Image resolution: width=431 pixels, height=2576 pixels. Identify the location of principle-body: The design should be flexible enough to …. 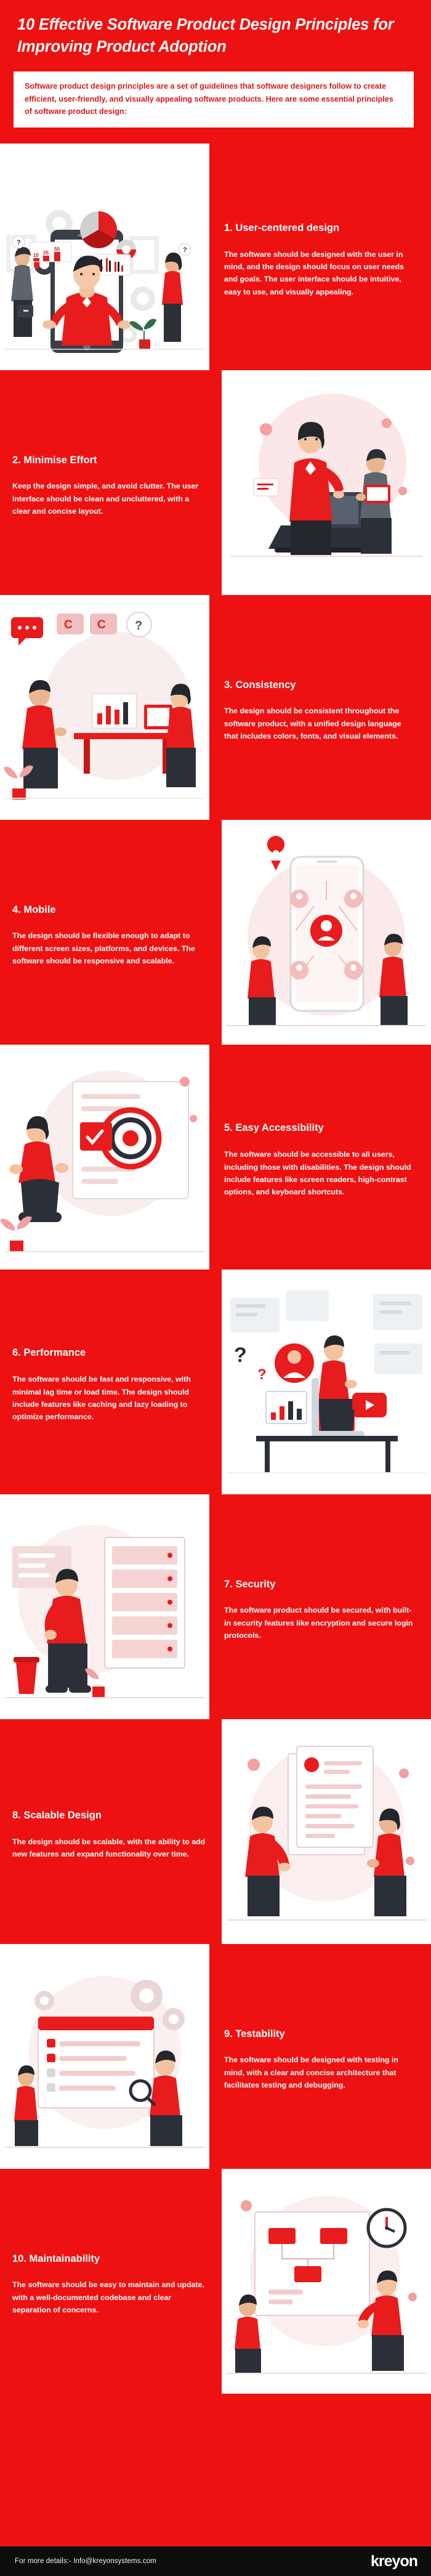
(104, 948).